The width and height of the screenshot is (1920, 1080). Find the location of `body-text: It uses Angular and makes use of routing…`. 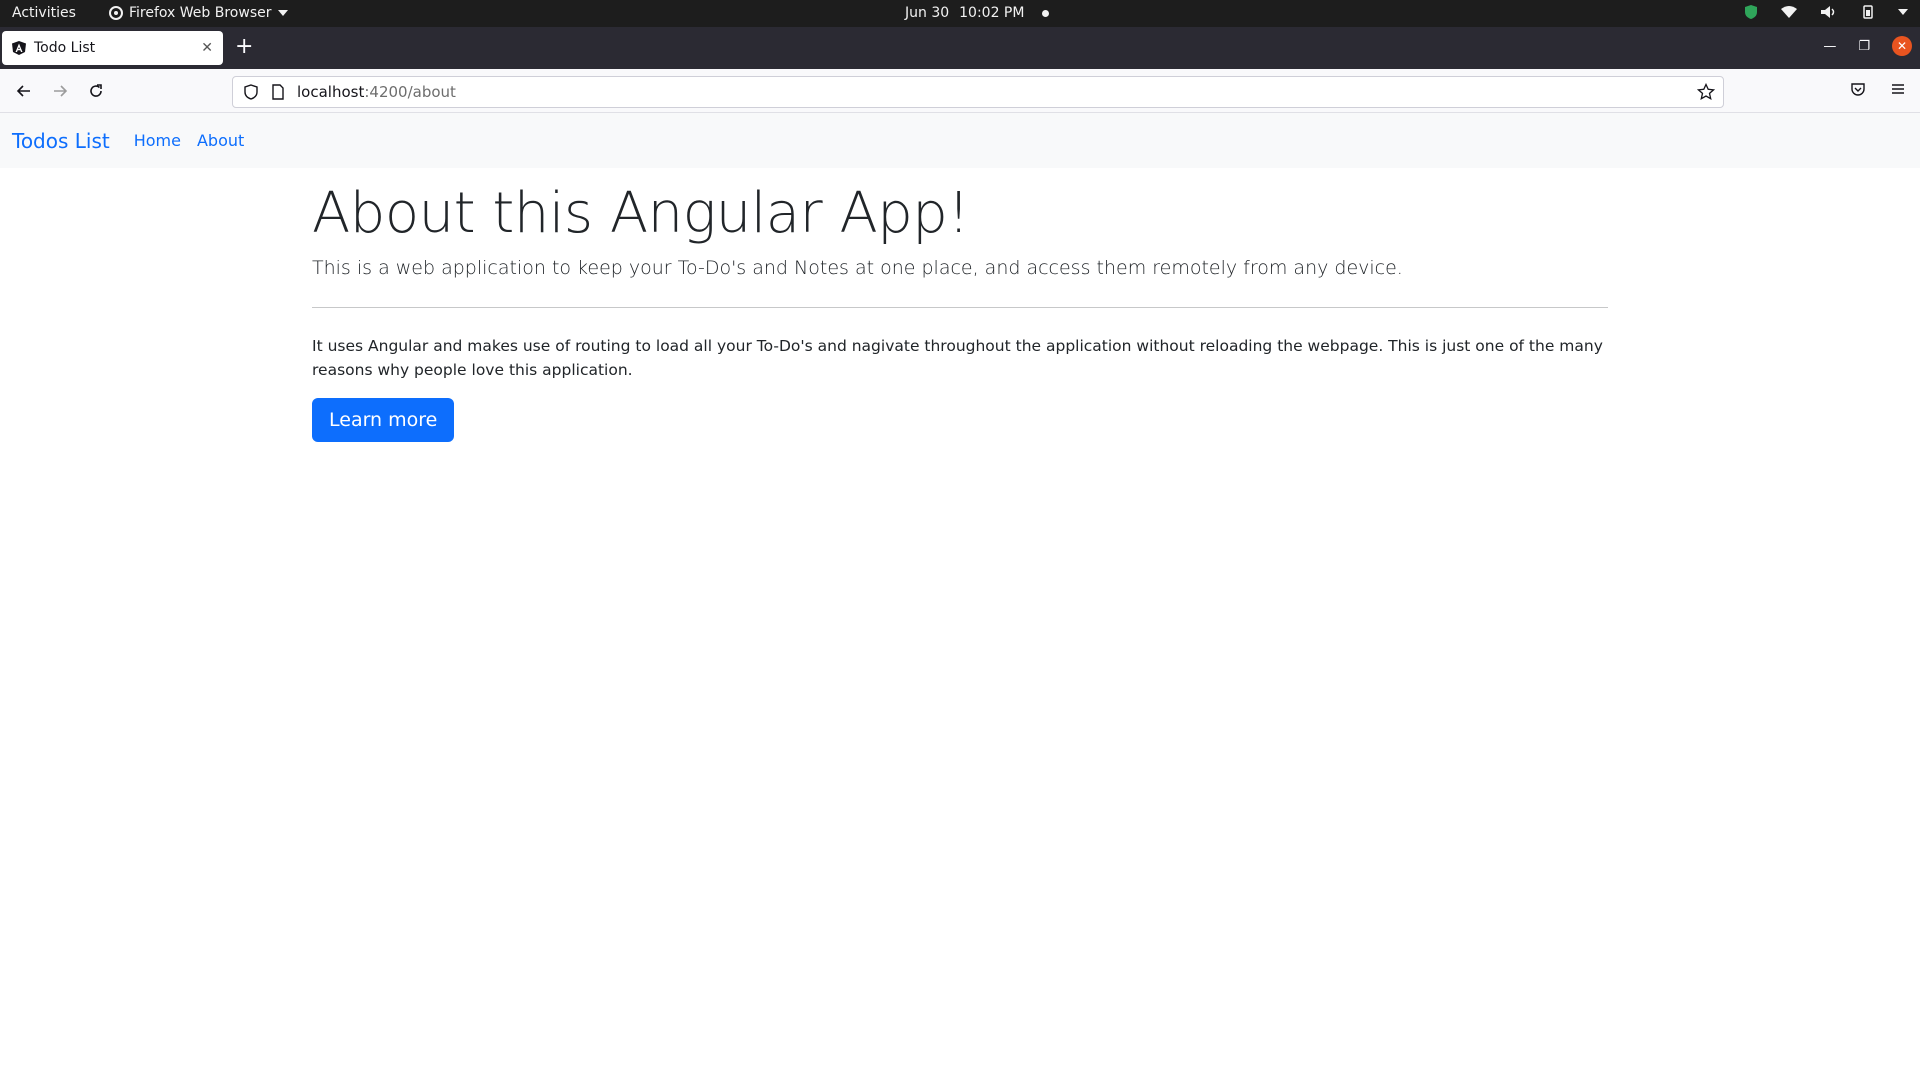

body-text: It uses Angular and makes use of routing… is located at coordinates (957, 358).